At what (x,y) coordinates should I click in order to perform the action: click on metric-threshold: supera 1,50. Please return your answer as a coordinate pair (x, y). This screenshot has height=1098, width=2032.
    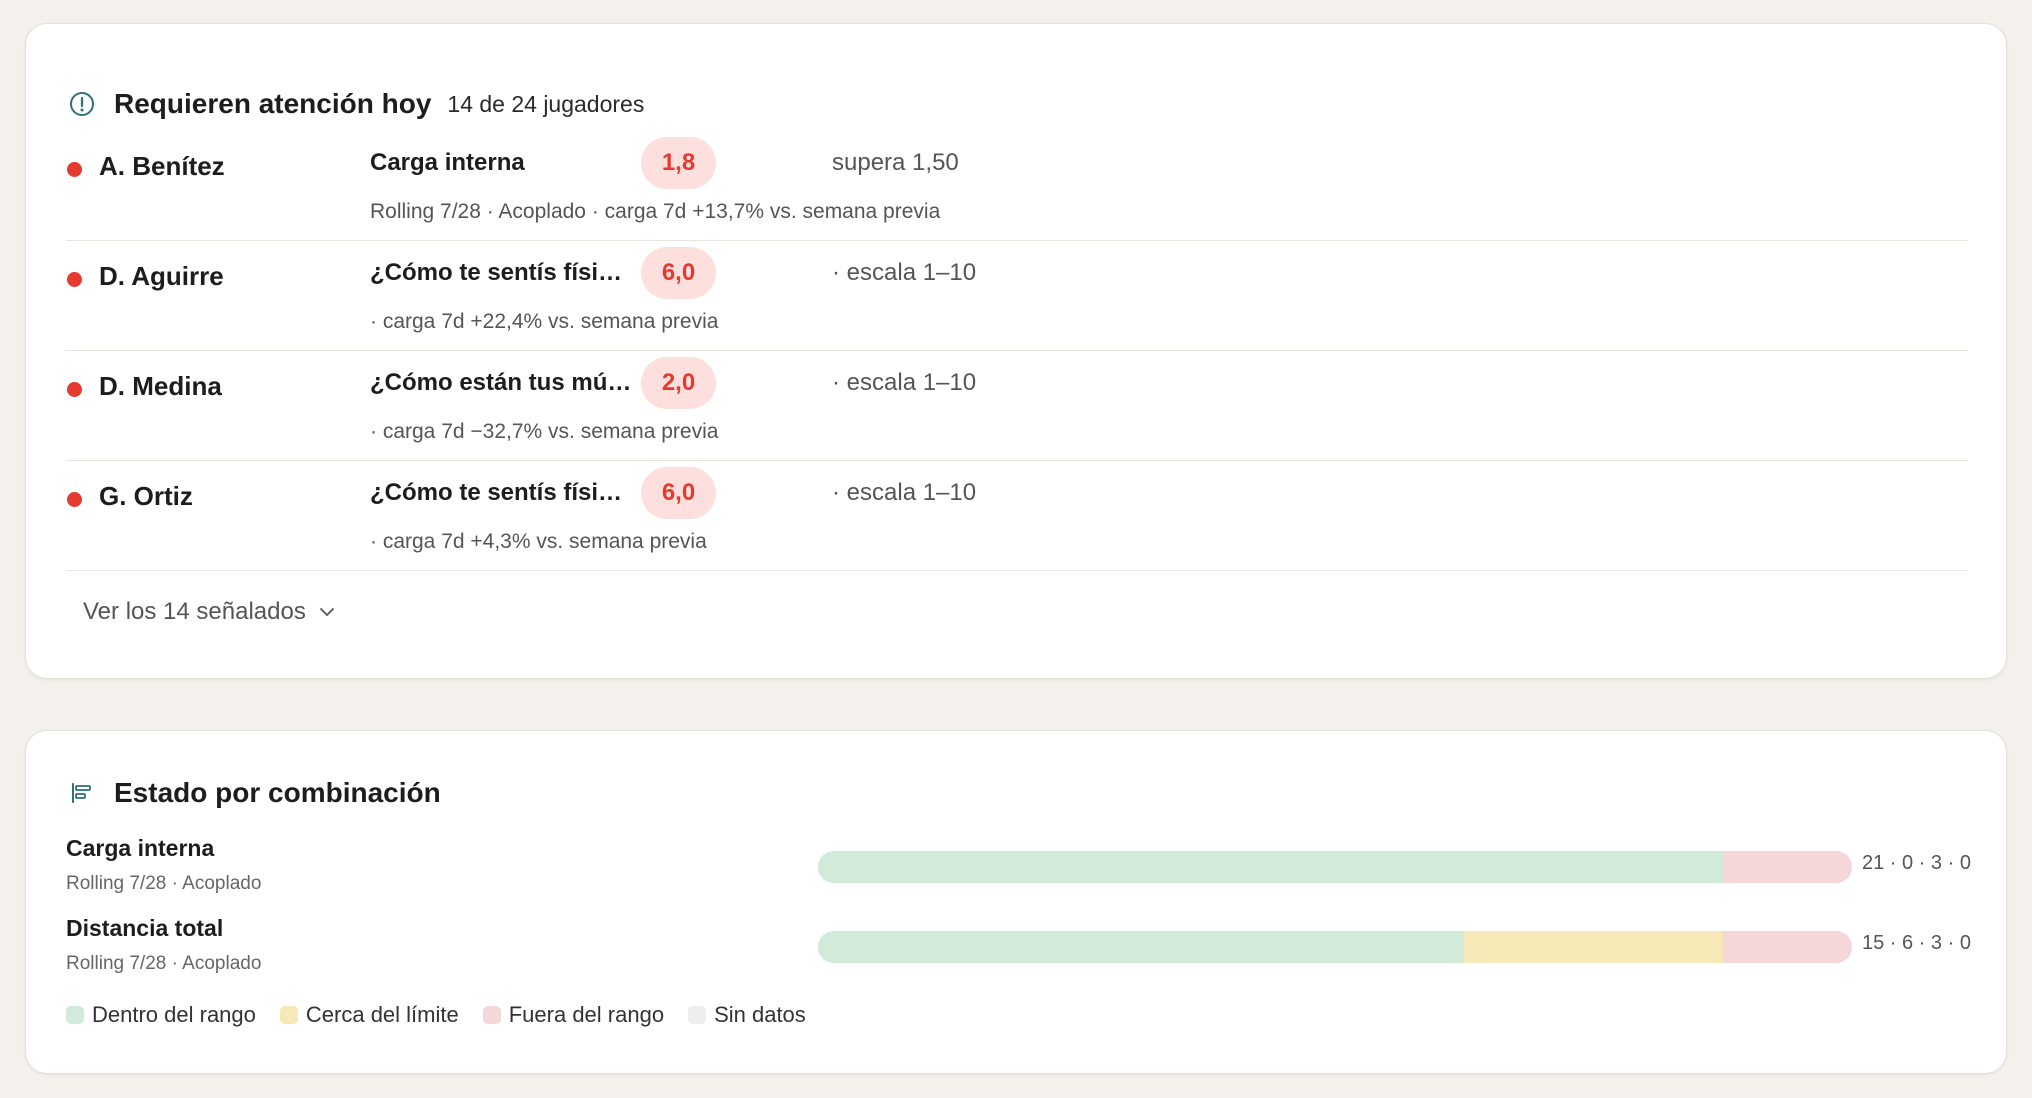
    Looking at the image, I should click on (895, 162).